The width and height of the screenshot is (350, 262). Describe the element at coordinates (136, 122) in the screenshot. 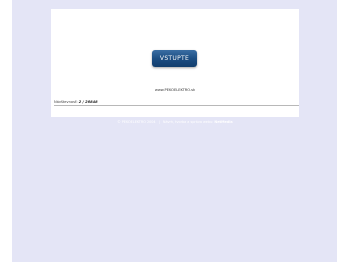

I see `footer-copyright: © PEKOELEKTRO 2004` at that location.